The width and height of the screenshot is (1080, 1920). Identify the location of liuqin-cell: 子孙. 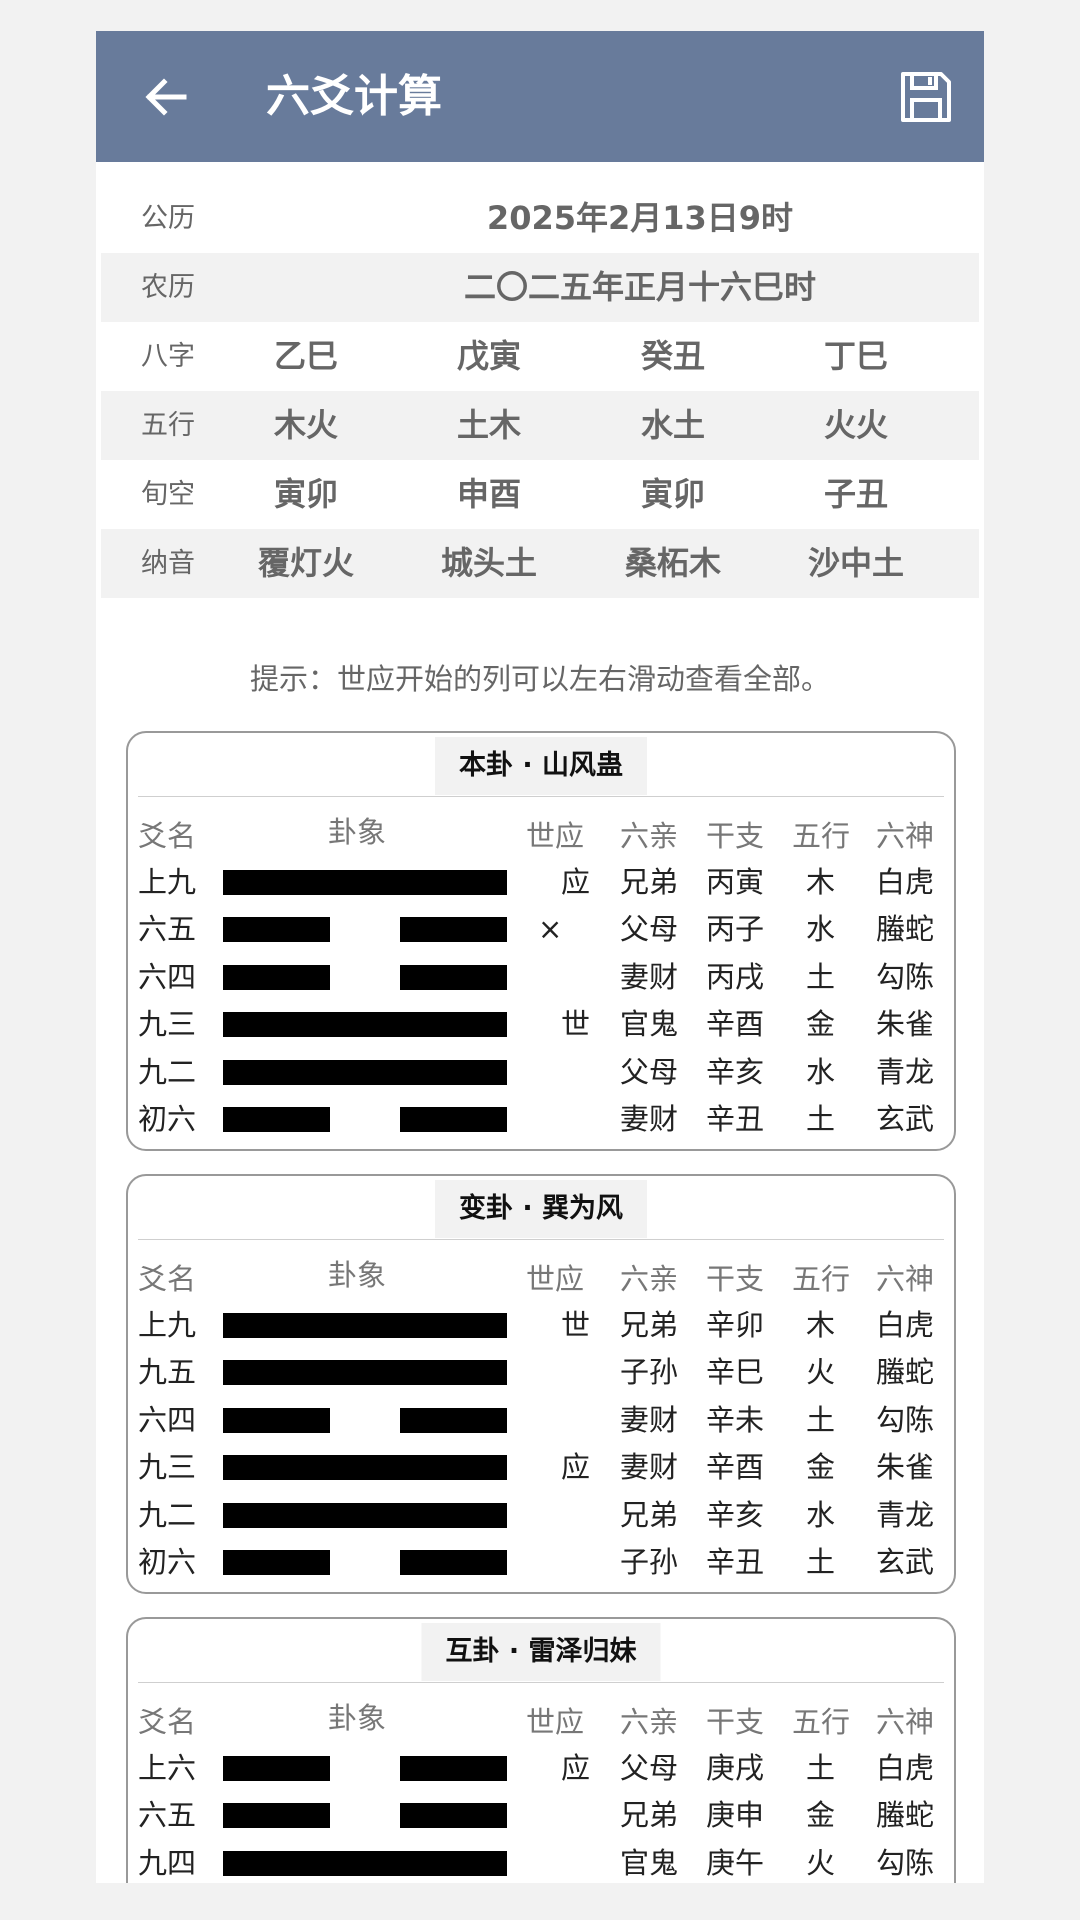
(649, 1372).